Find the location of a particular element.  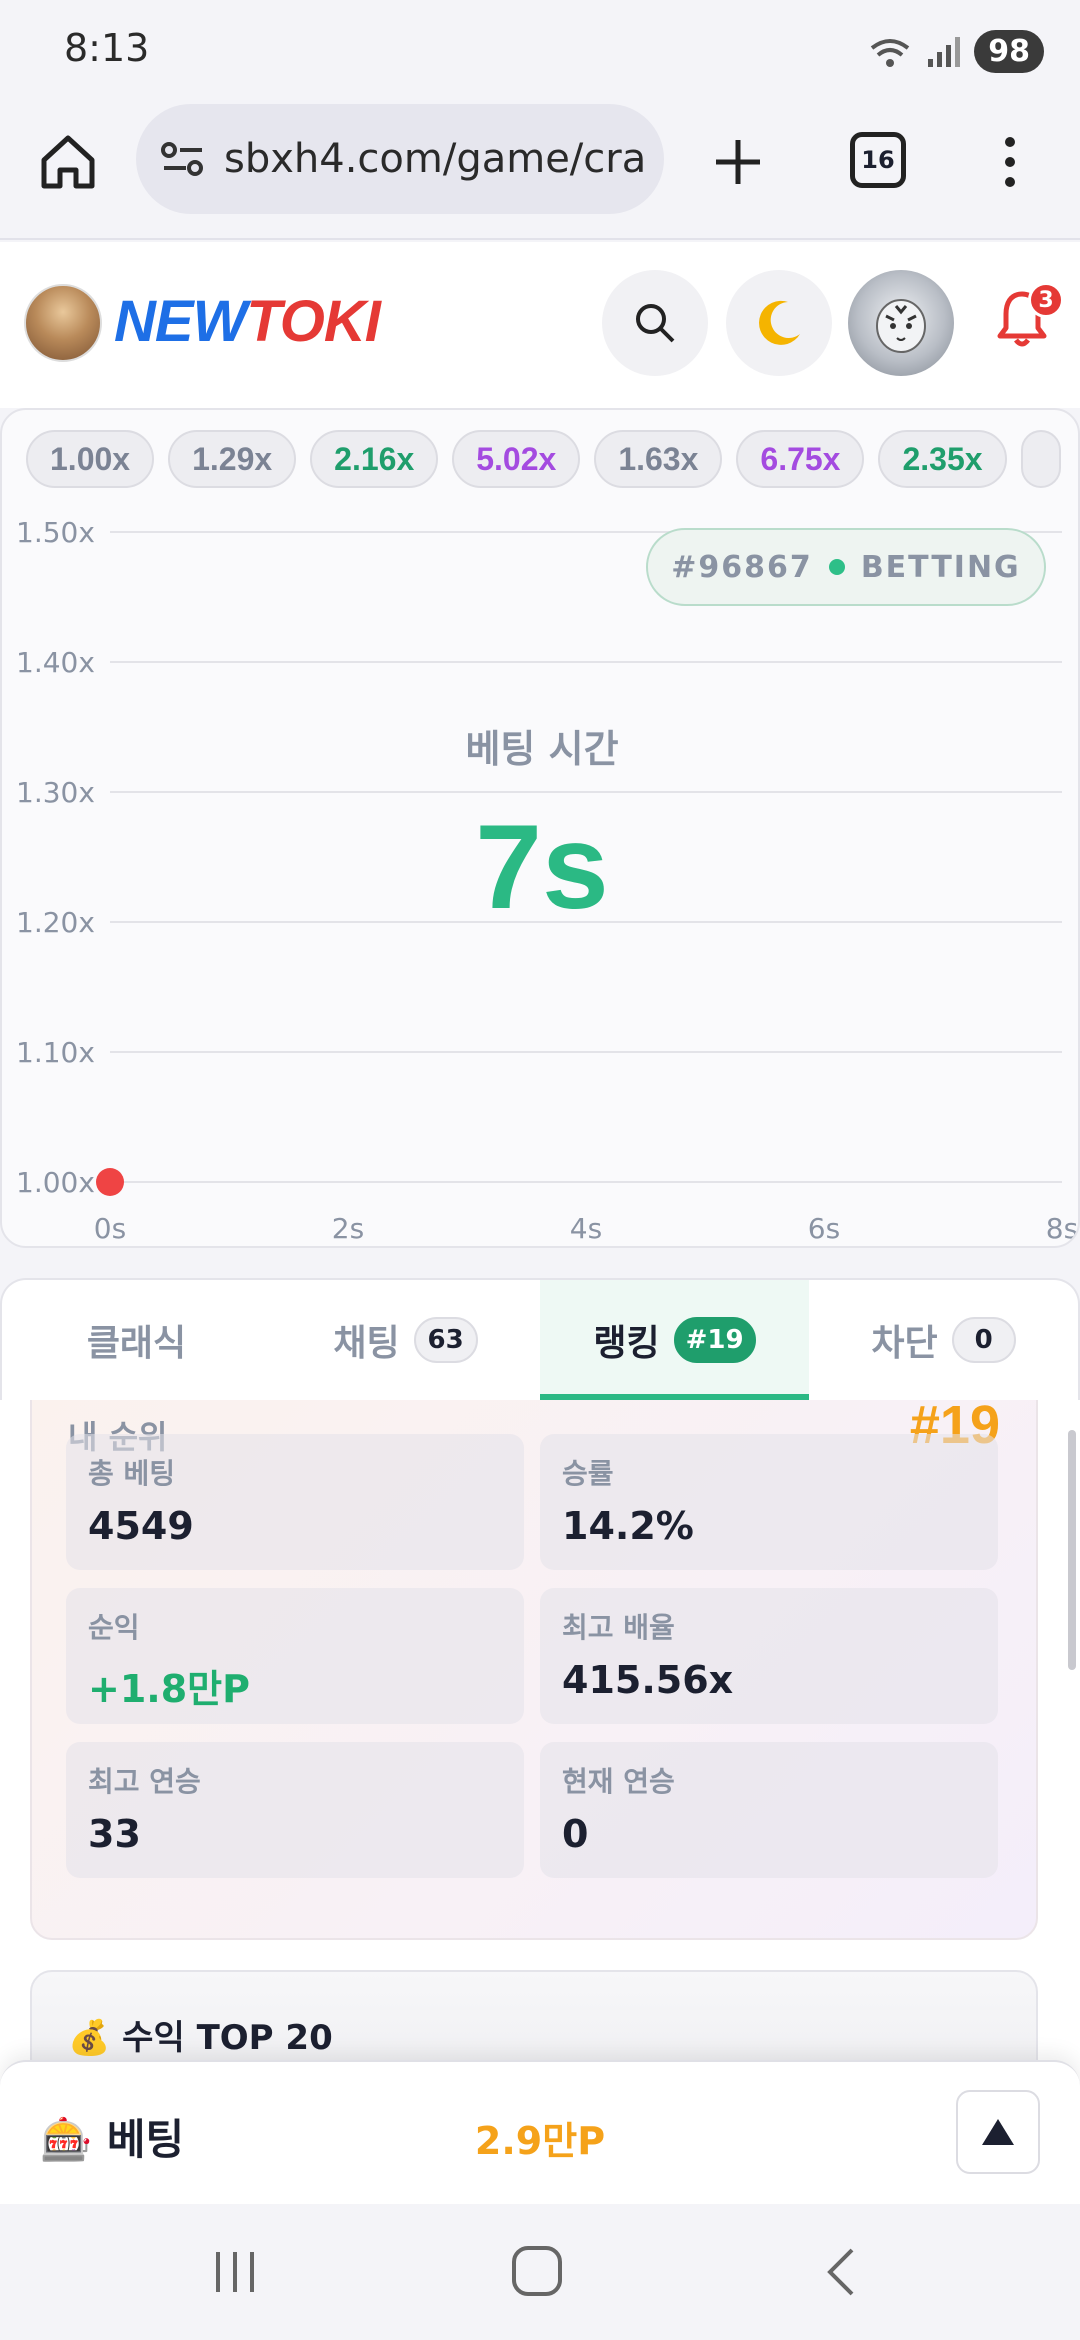

address-bar: sbxh4.com/game/cra is located at coordinates (400, 159).